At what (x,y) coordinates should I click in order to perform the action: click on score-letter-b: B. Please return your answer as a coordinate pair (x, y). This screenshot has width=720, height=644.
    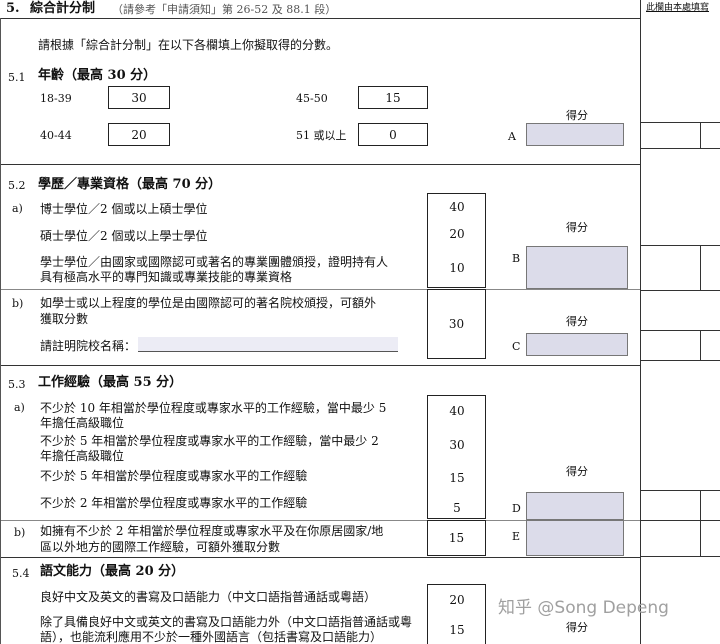
    Looking at the image, I should click on (516, 258).